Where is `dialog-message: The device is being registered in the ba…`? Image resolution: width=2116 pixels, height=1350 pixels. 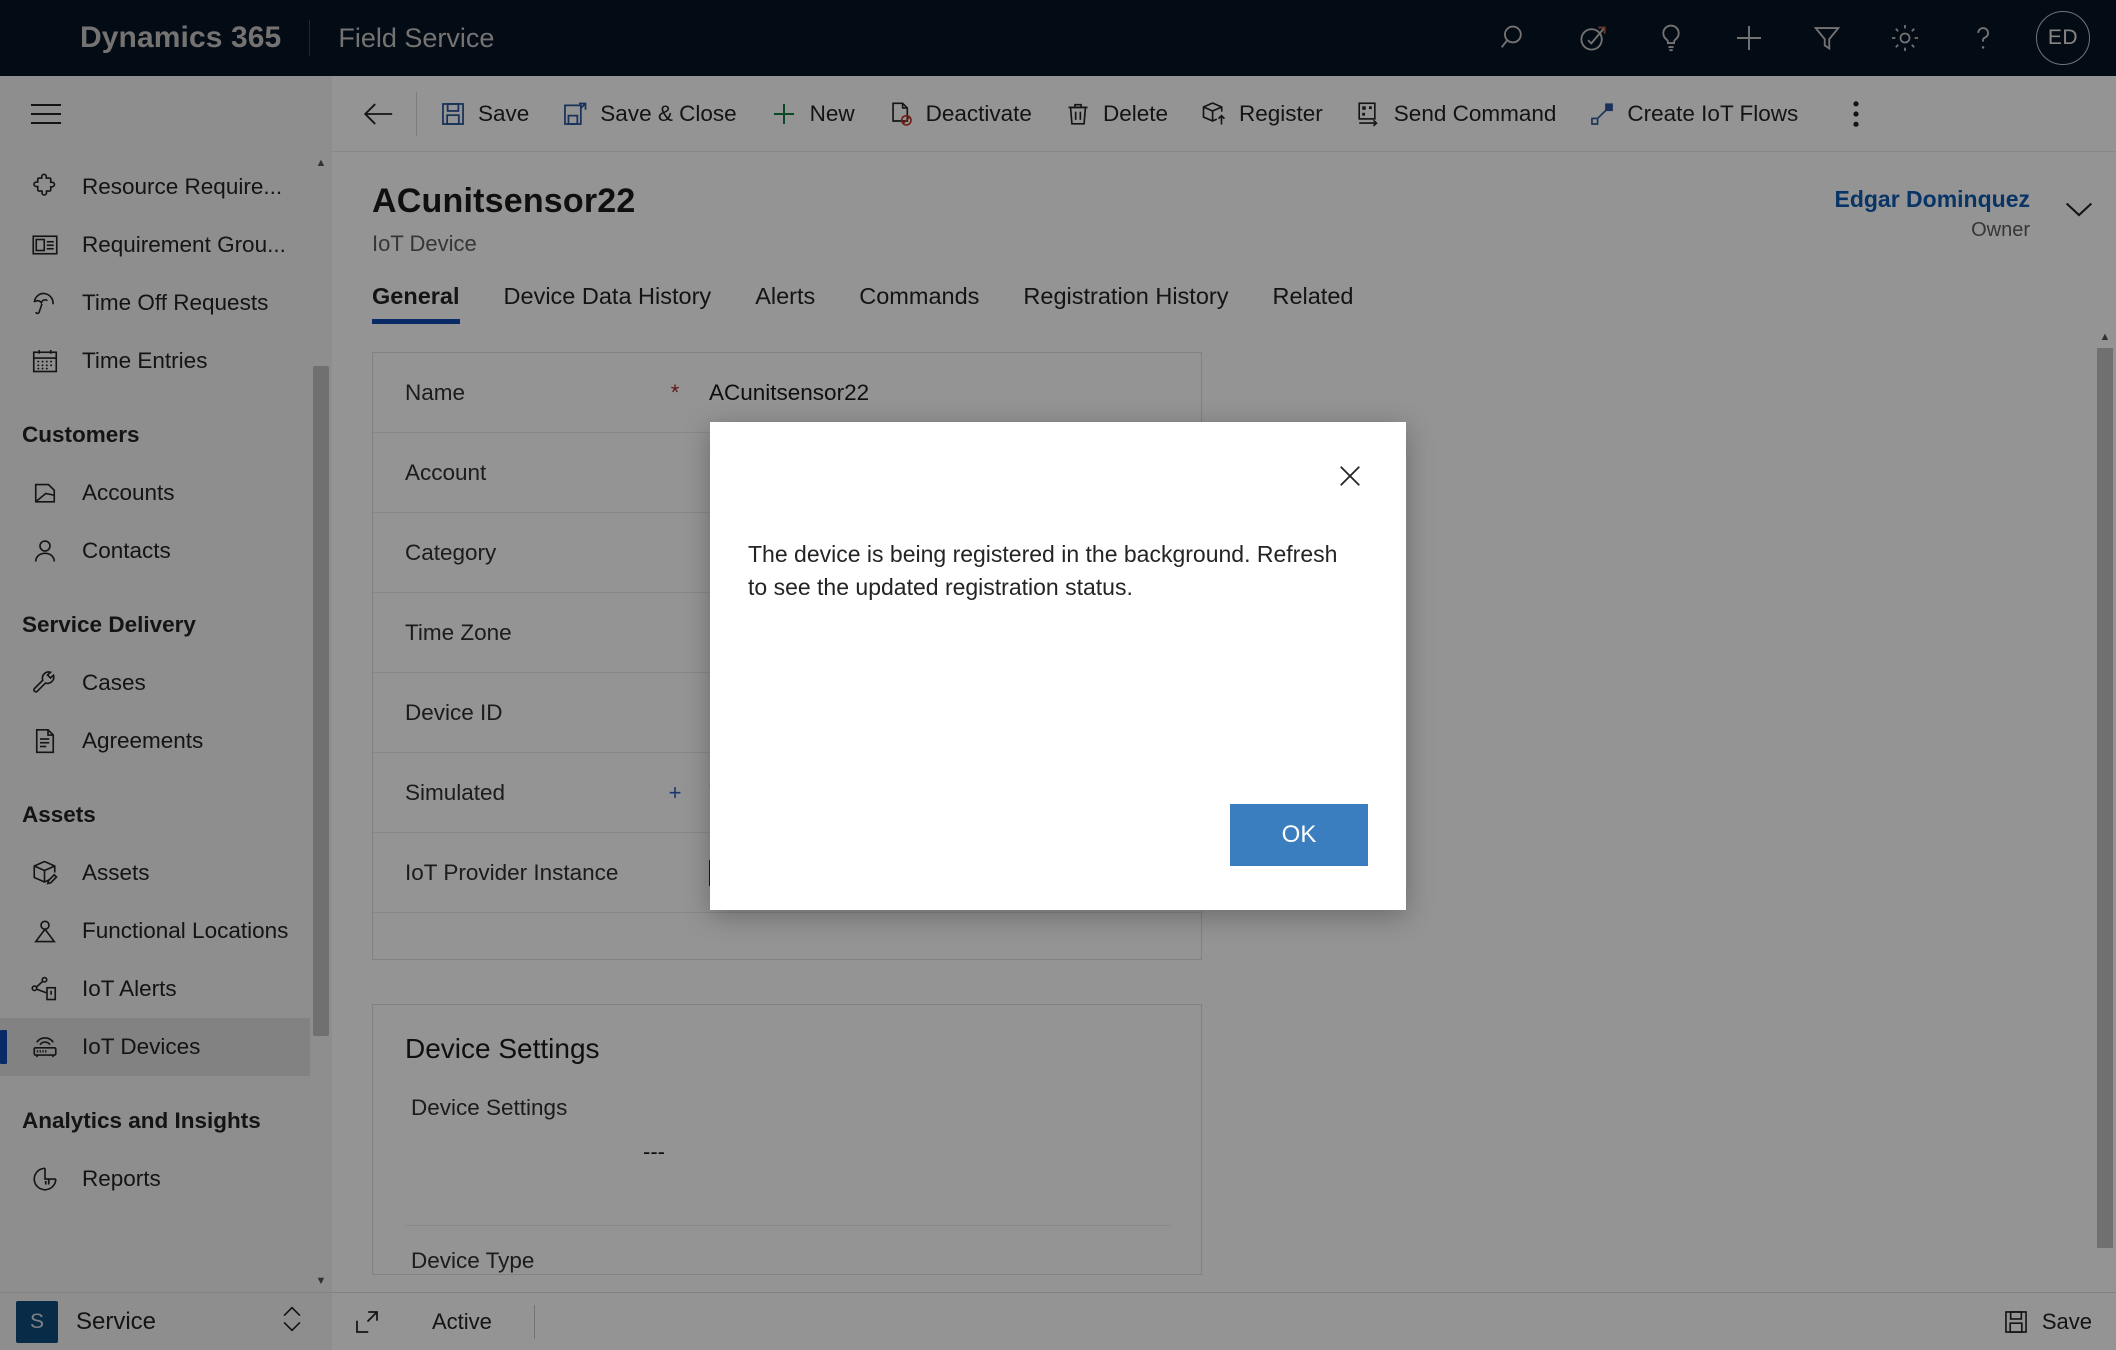 dialog-message: The device is being registered in the ba… is located at coordinates (1043, 571).